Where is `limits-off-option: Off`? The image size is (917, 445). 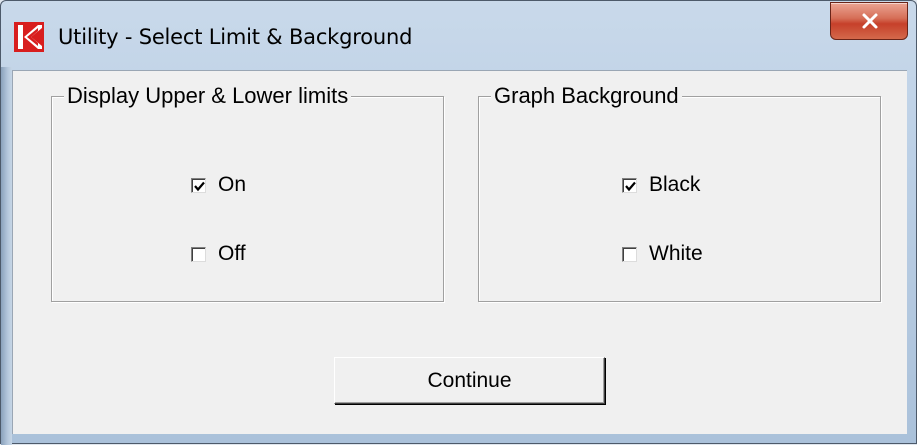 limits-off-option: Off is located at coordinates (218, 254).